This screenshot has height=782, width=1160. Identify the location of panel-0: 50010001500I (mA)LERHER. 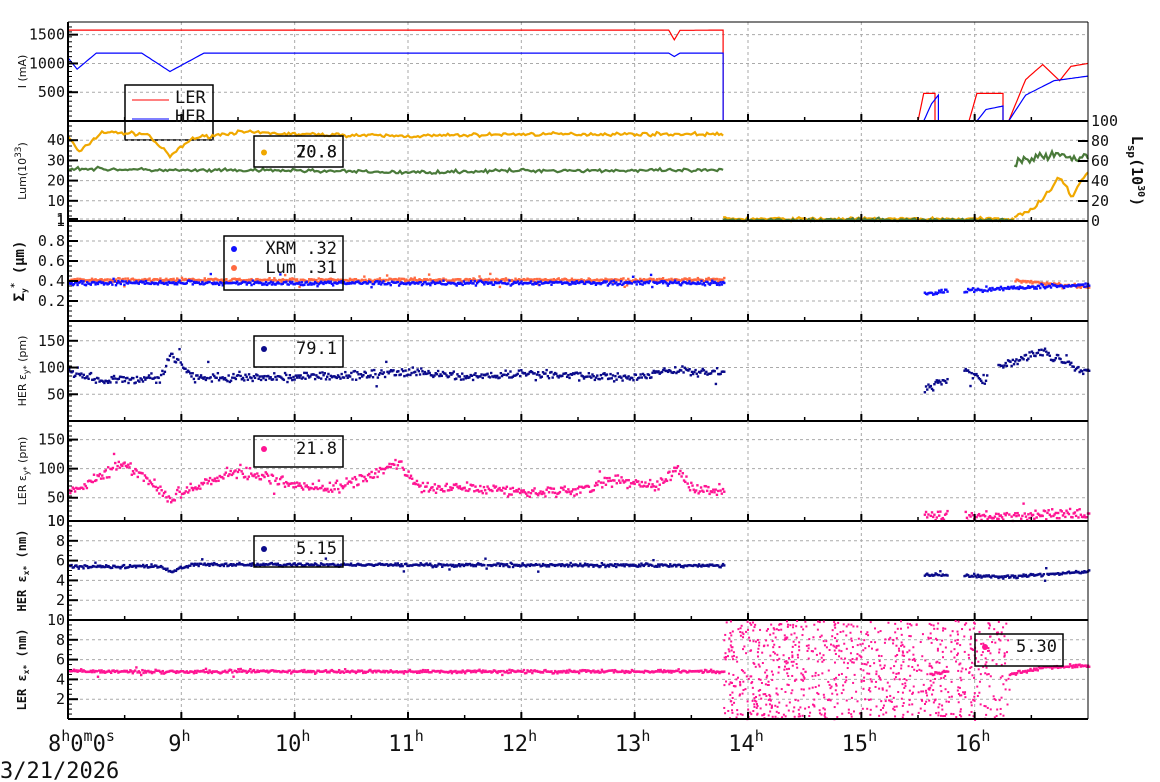
(552, 81).